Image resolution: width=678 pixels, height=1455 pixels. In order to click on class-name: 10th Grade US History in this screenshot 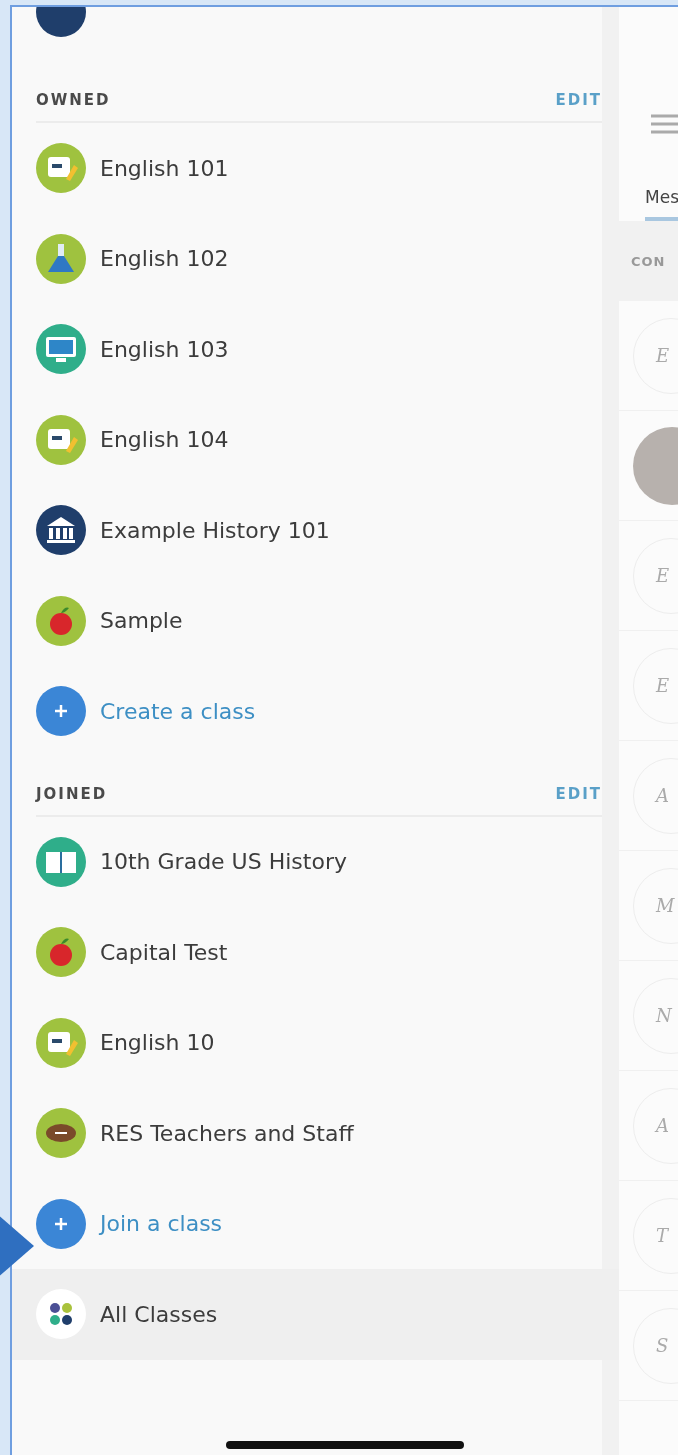, I will do `click(223, 862)`.